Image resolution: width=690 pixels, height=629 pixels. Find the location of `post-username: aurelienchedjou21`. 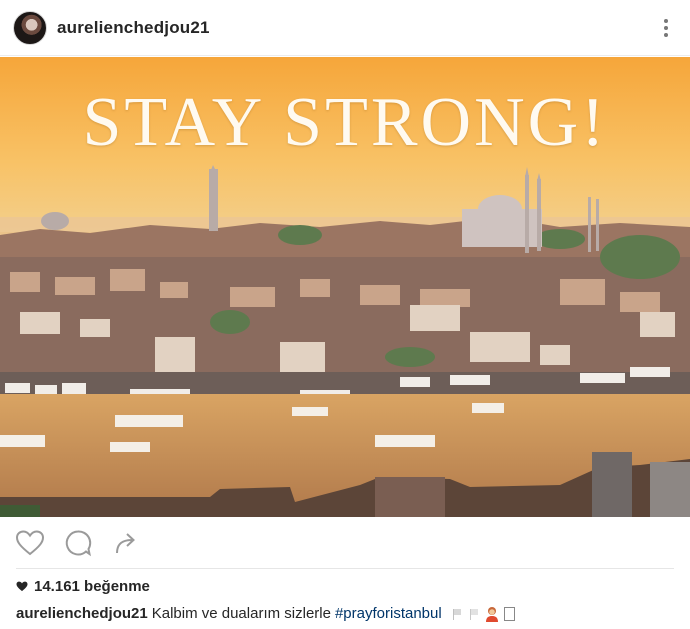

post-username: aurelienchedjou21 is located at coordinates (133, 28).